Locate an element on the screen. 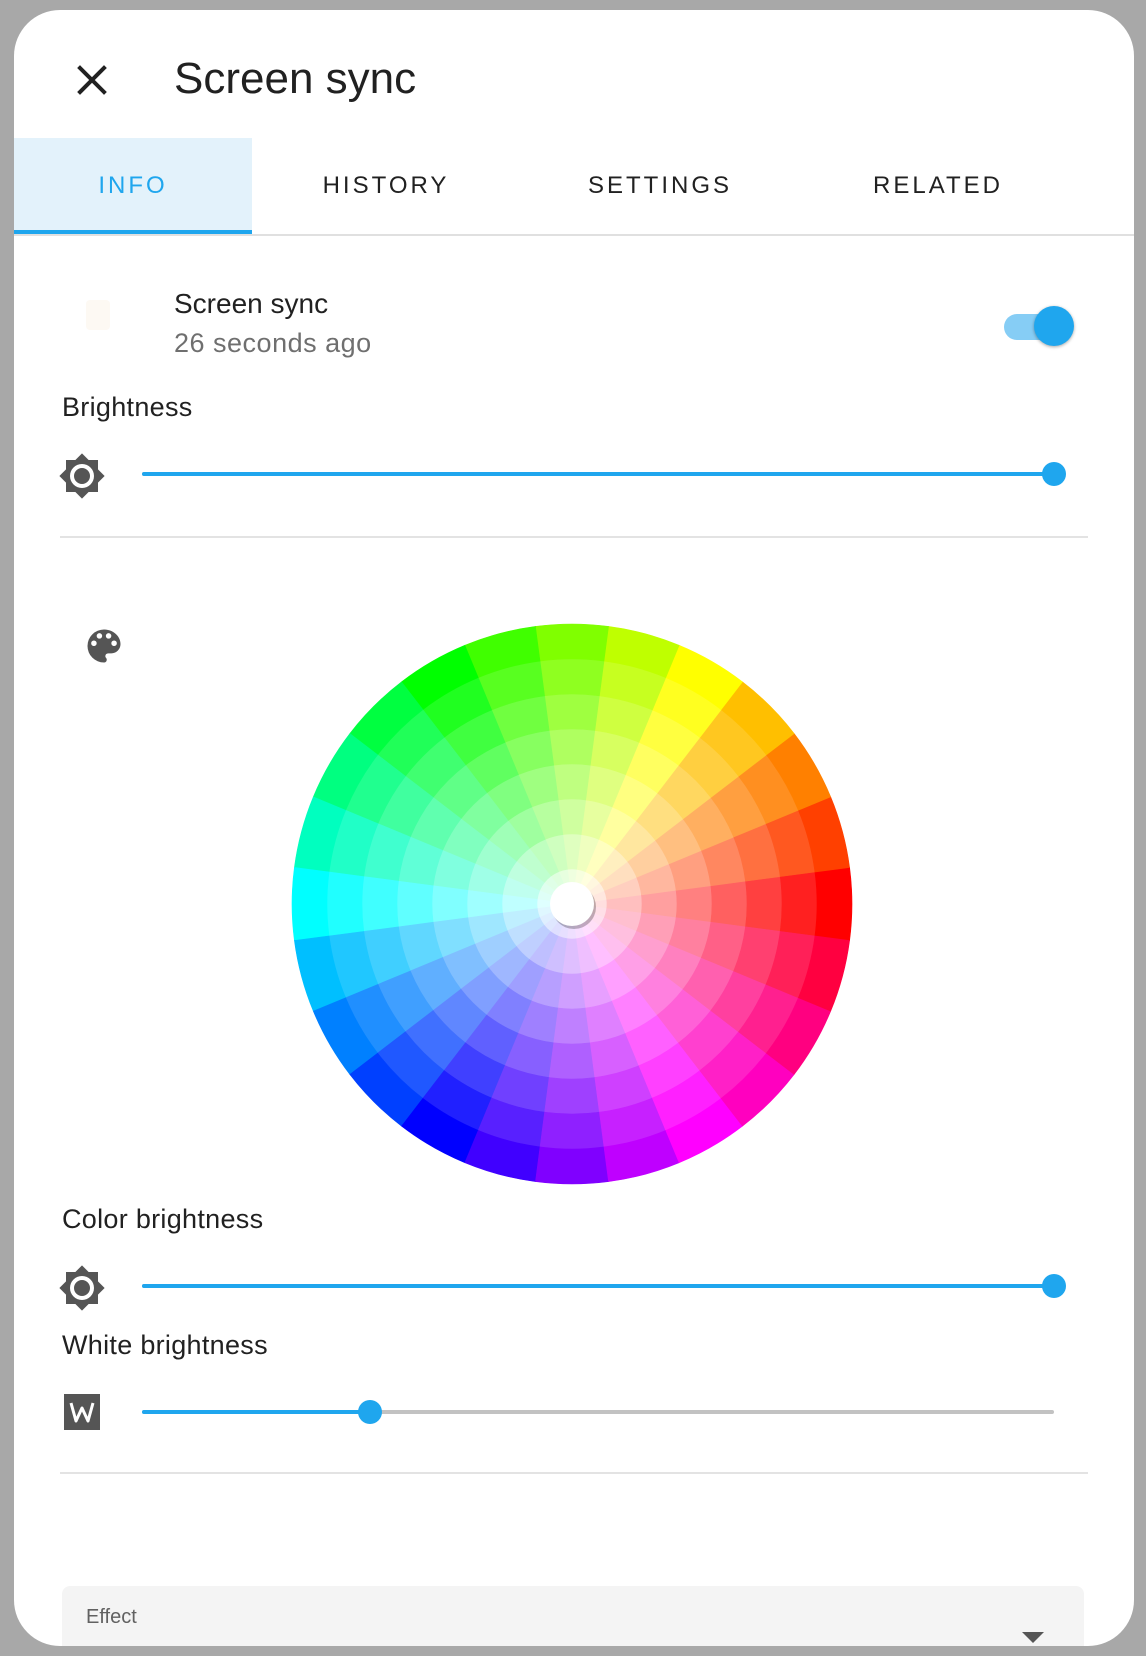 Image resolution: width=1146 pixels, height=1656 pixels. color-wheel-marker is located at coordinates (572, 904).